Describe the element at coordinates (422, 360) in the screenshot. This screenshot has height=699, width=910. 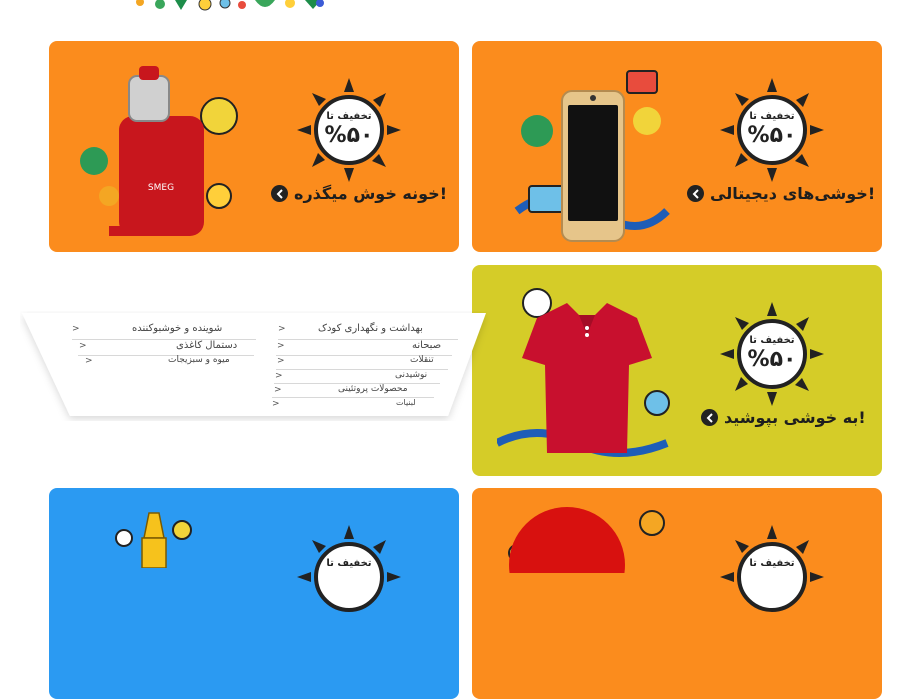
I see `menu-item-snacks: تنقلات` at that location.